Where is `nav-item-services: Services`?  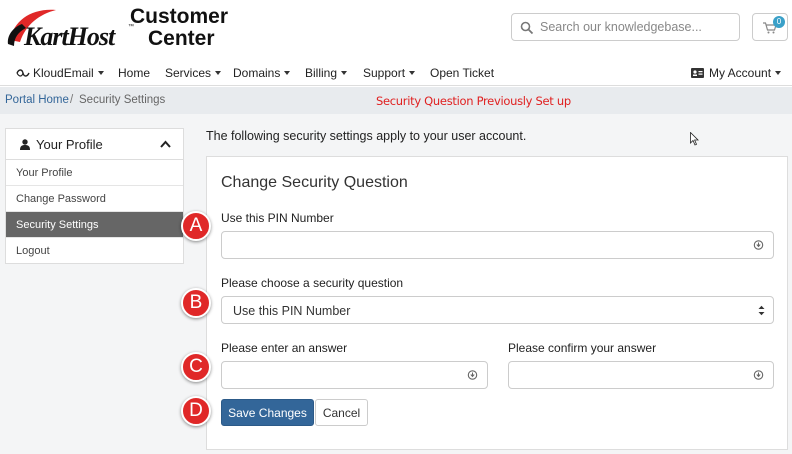 nav-item-services: Services is located at coordinates (193, 73).